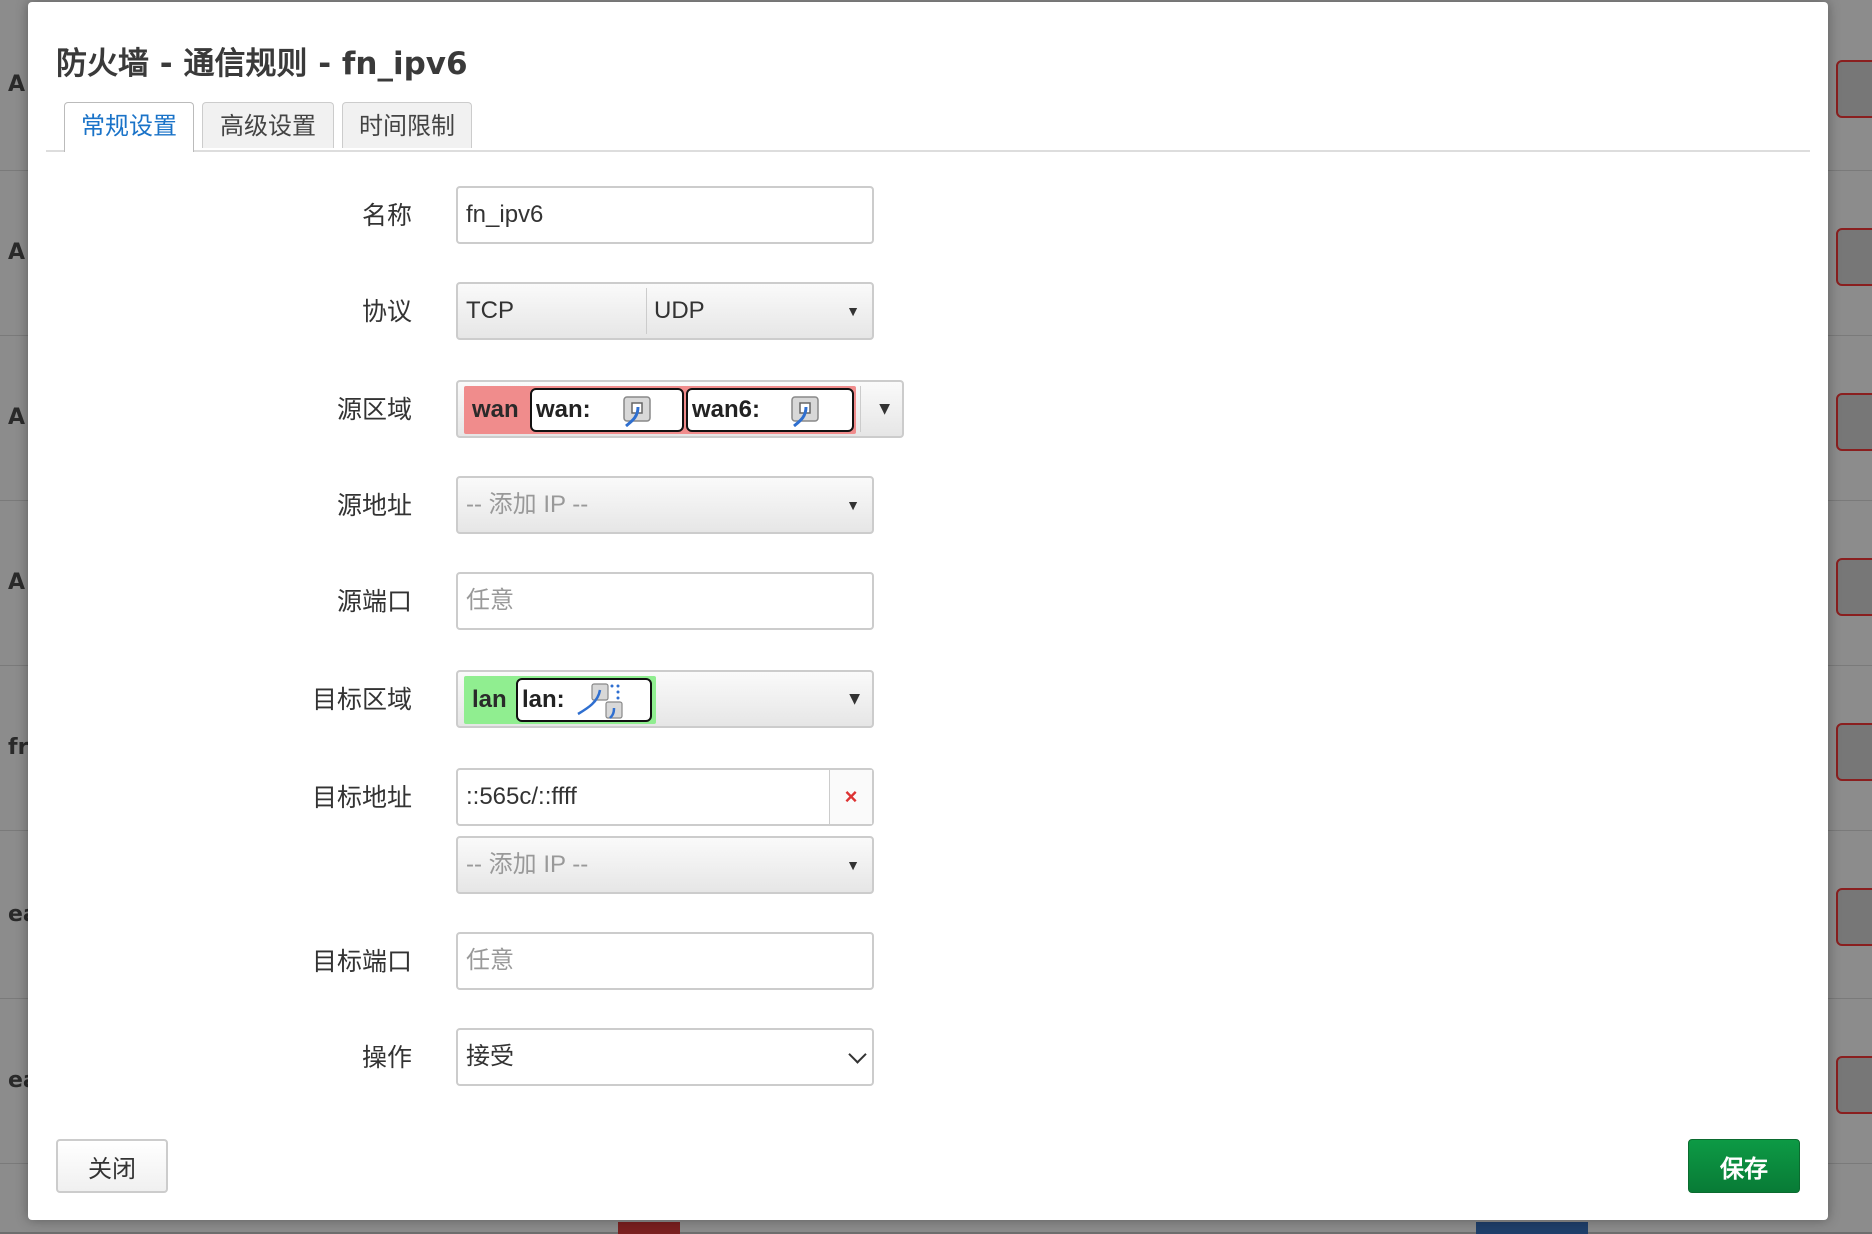  Describe the element at coordinates (386, 1057) in the screenshot. I see `action-label: 操作` at that location.